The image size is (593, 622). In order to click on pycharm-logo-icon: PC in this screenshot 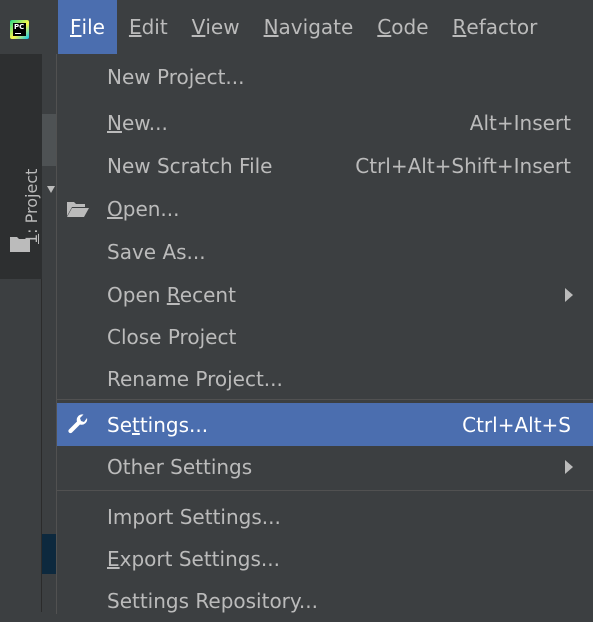, I will do `click(19, 29)`.